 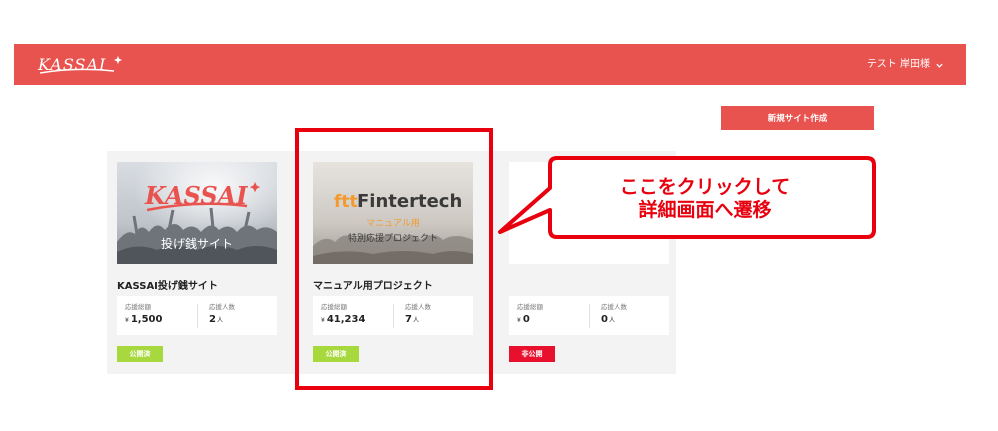 I want to click on callout-text: ここをクリックして 詳細画面へ遷移, so click(x=705, y=199).